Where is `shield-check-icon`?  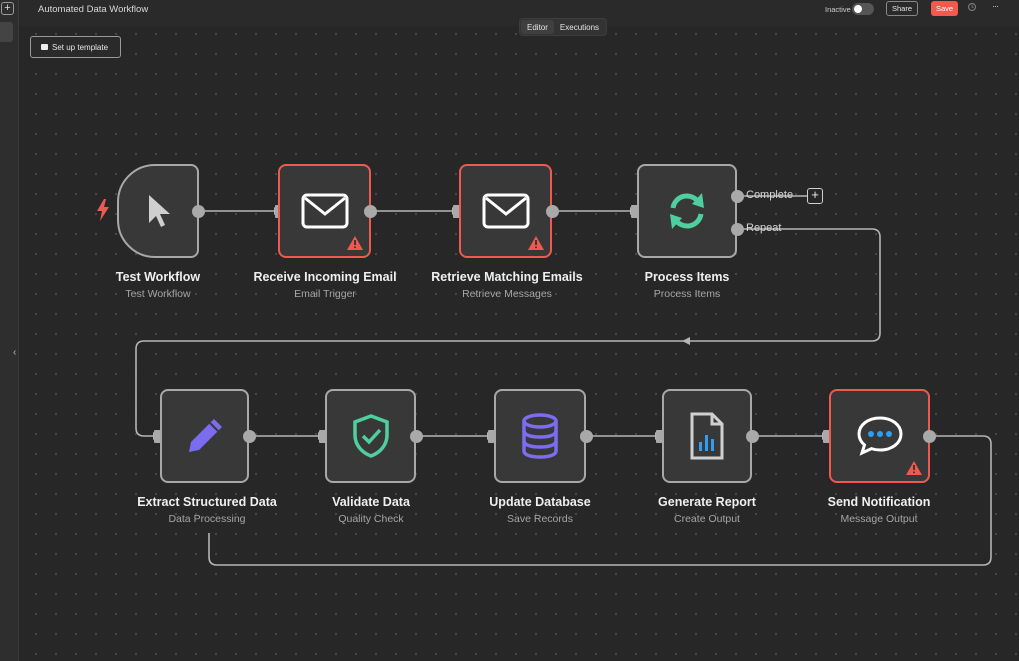 shield-check-icon is located at coordinates (370, 436).